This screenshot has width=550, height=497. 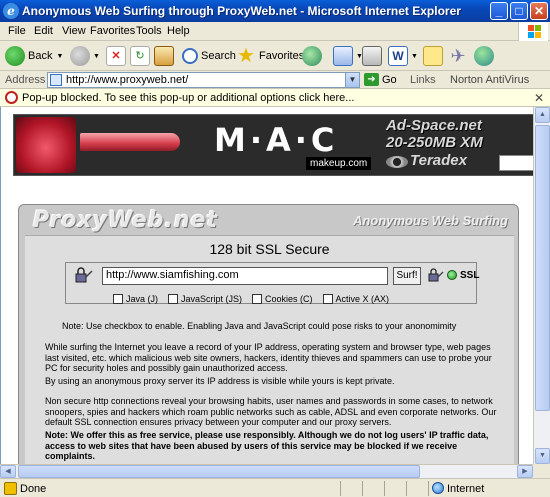 I want to click on forward-arrow-icon, so click(x=80, y=56).